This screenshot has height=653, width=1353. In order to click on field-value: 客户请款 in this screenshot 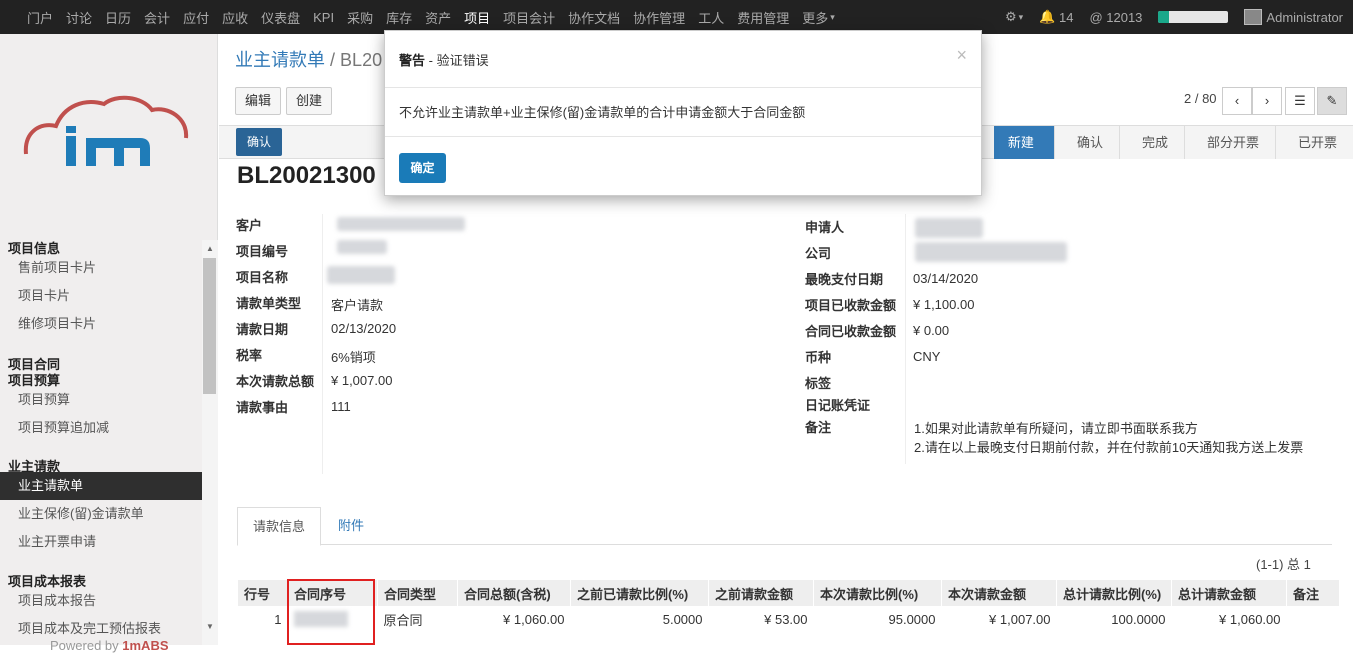, I will do `click(357, 304)`.